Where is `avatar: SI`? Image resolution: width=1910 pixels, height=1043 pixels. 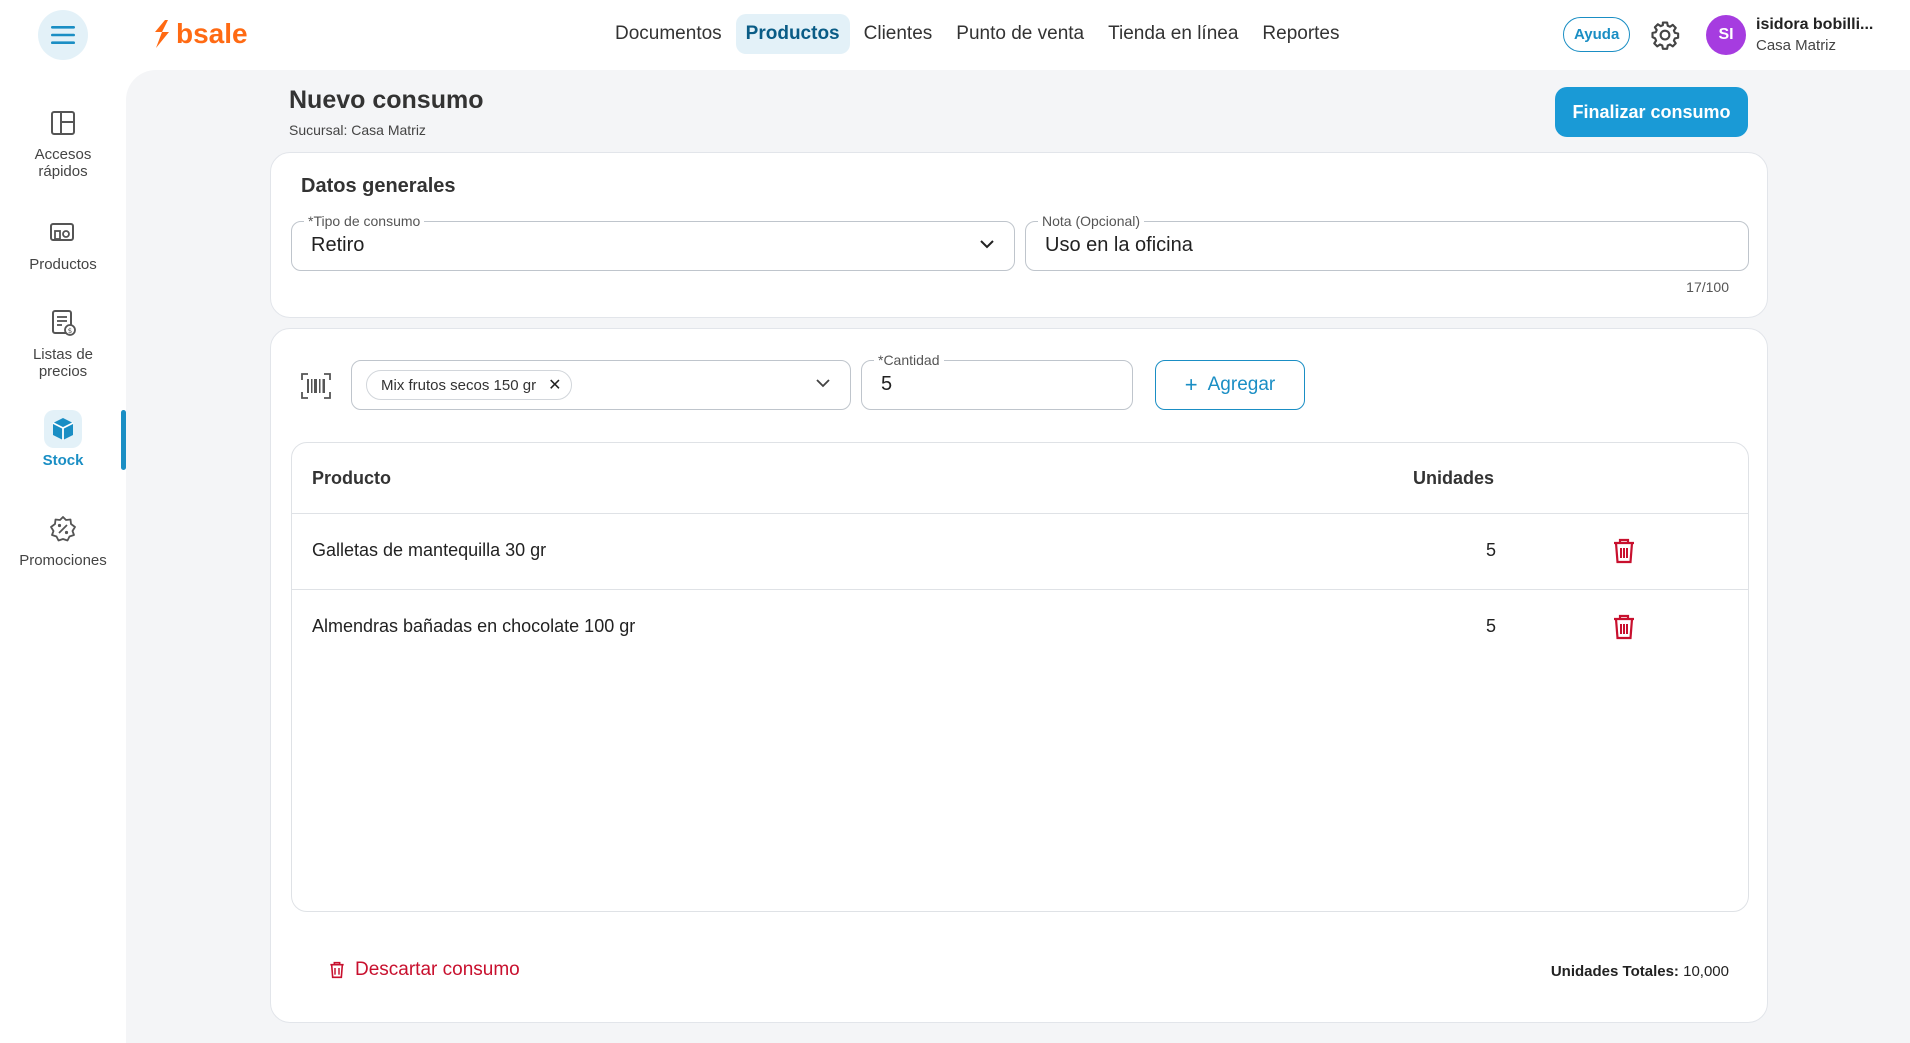
avatar: SI is located at coordinates (1726, 35).